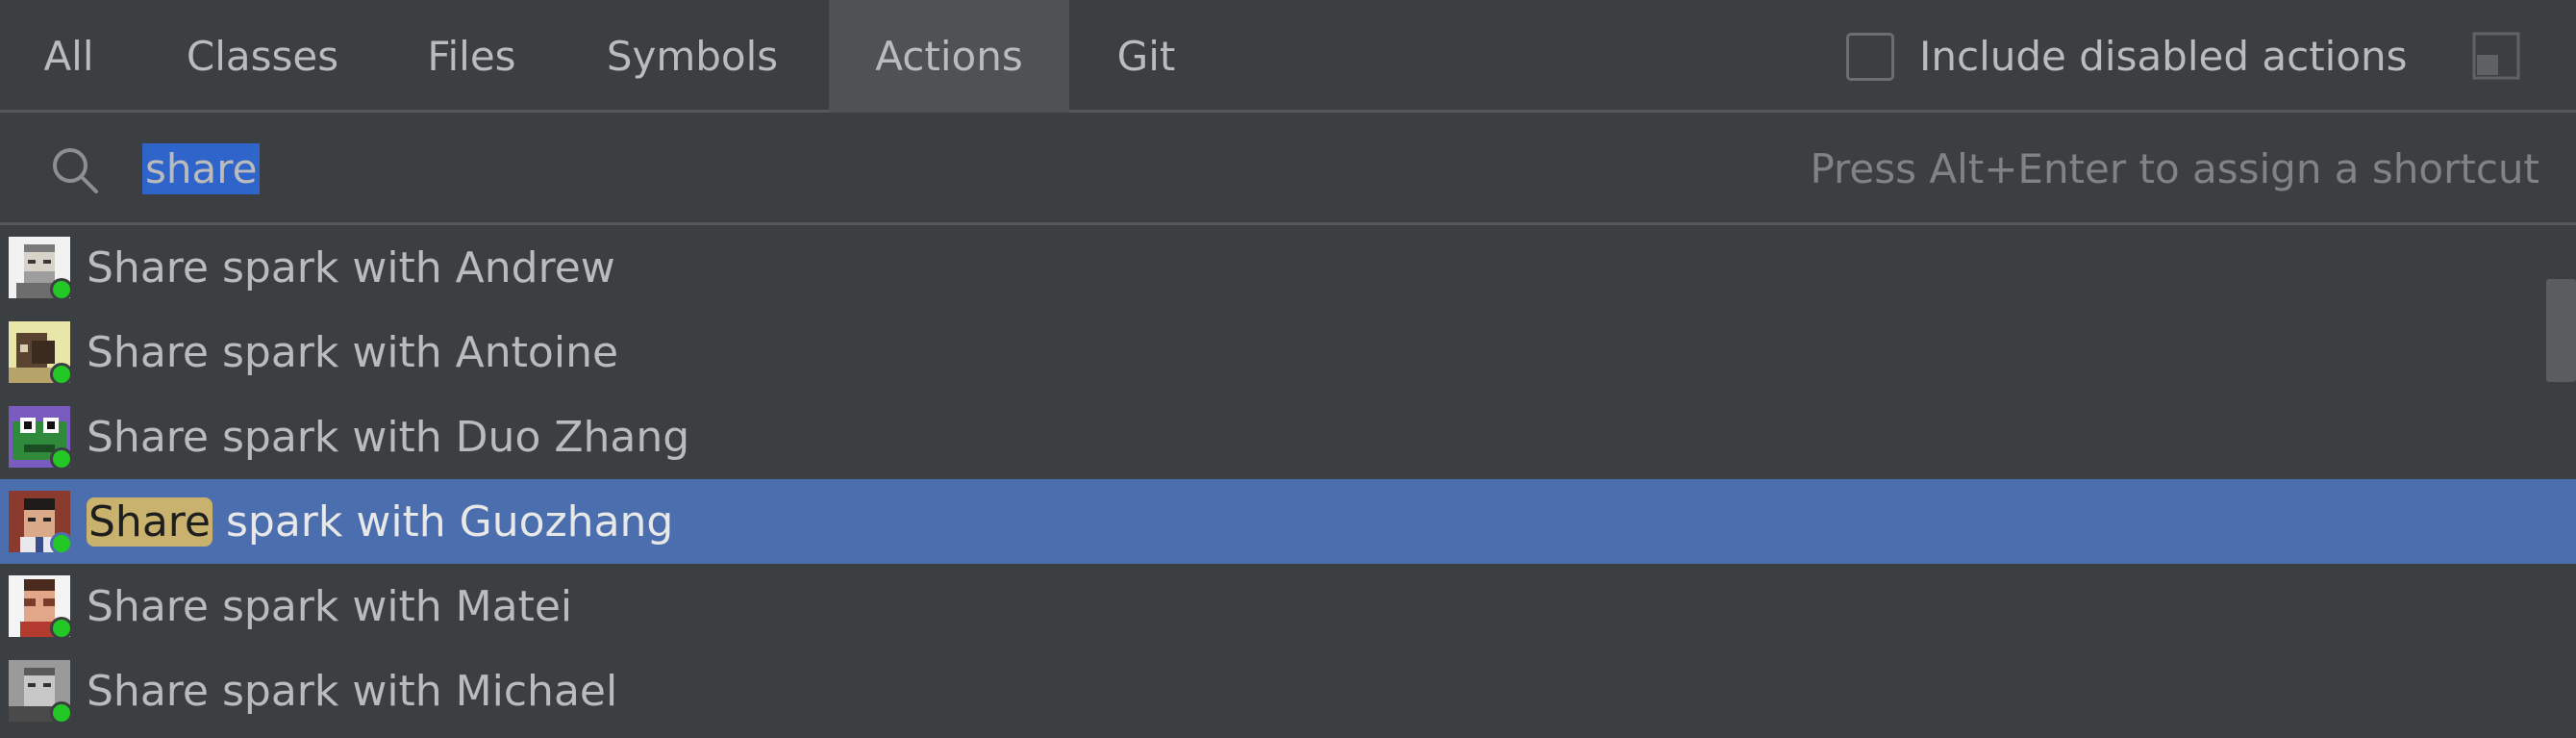 This screenshot has height=738, width=2576. I want to click on tab-all: All, so click(69, 56).